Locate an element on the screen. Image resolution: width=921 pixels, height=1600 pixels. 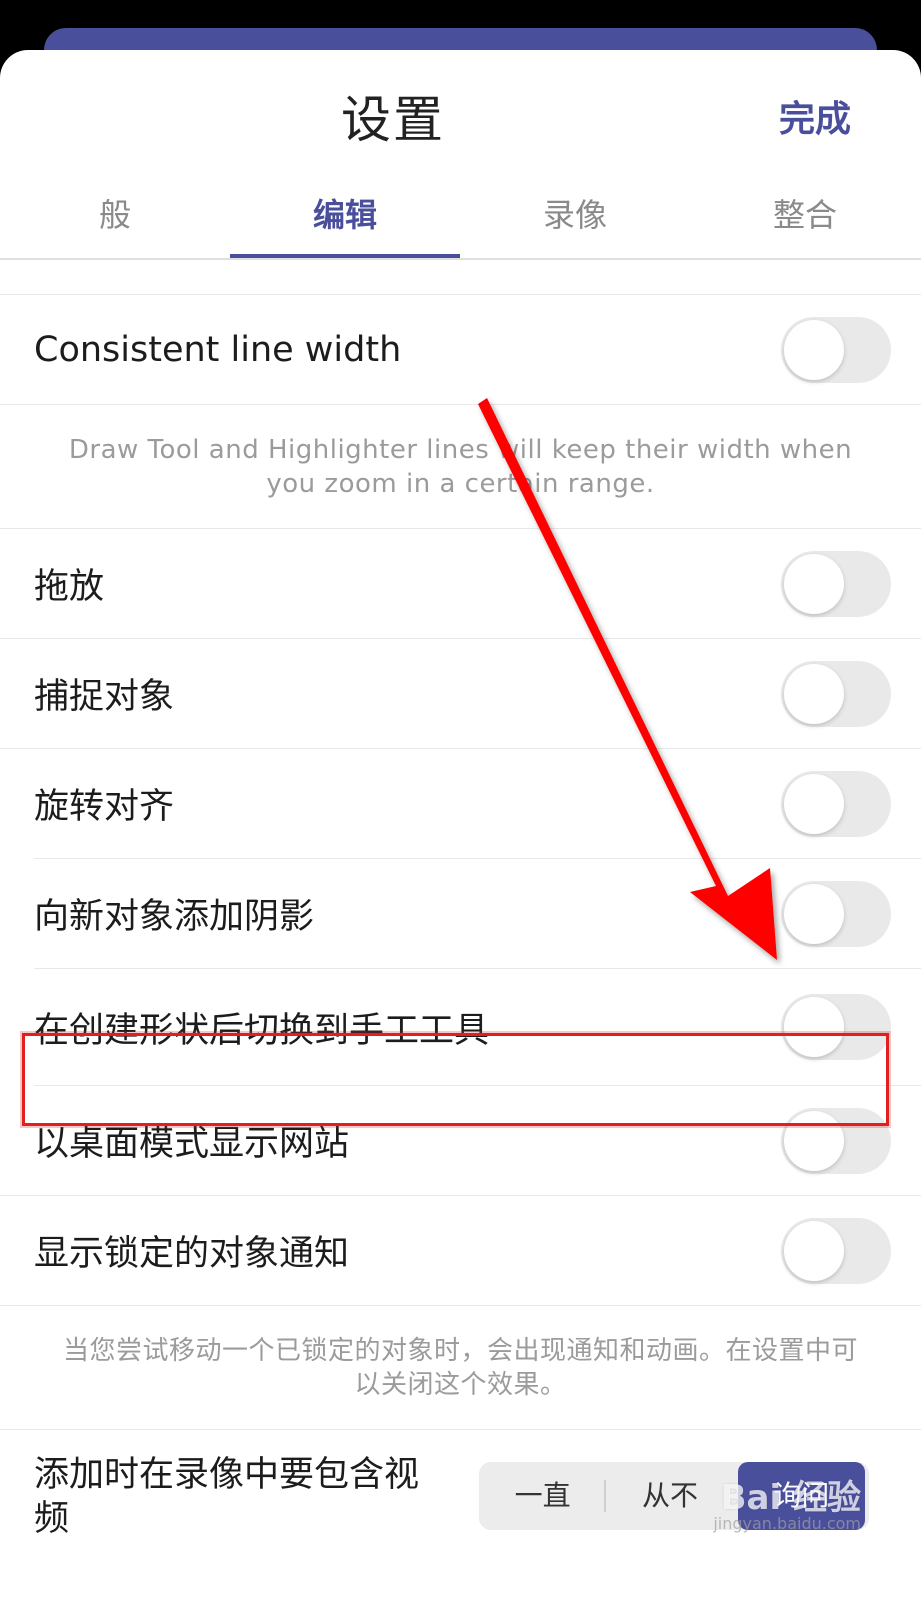
add-shadow-toggle is located at coordinates (836, 914).